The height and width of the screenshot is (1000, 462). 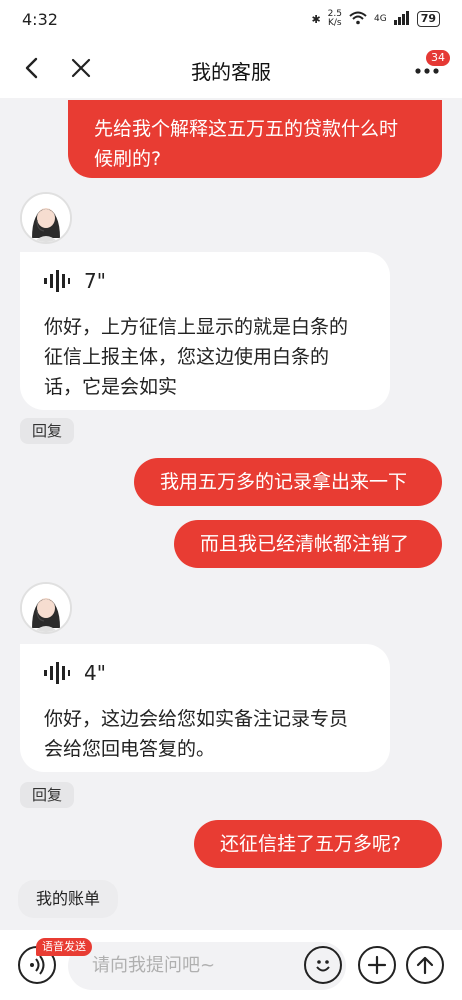 What do you see at coordinates (246, 129) in the screenshot?
I see `message-text-line: 先给我个解释这五万五的贷款什么时` at bounding box center [246, 129].